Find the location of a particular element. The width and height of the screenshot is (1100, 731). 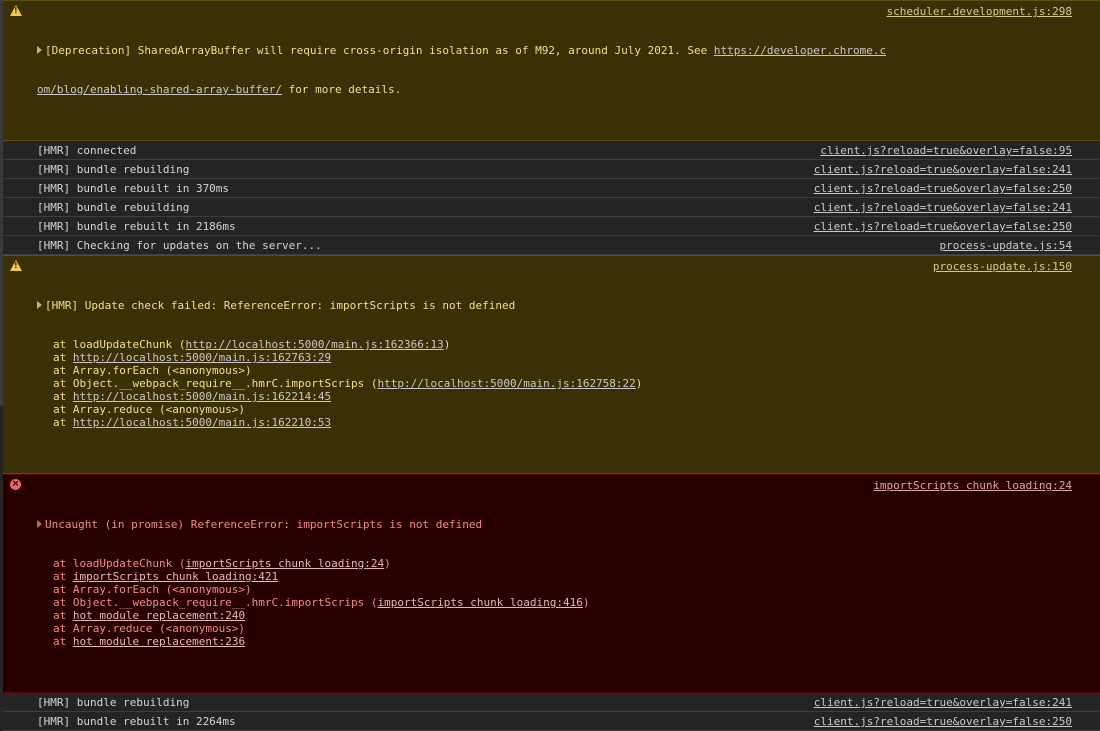

deprecation-link-part1: https://developer.chrome.c is located at coordinates (800, 50).